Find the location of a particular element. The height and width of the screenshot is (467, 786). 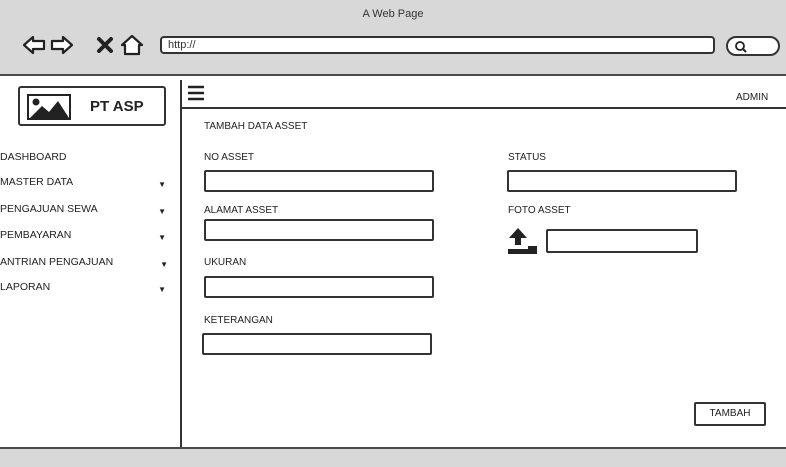

sidebar-item-label: LAPORAN is located at coordinates (25, 287).